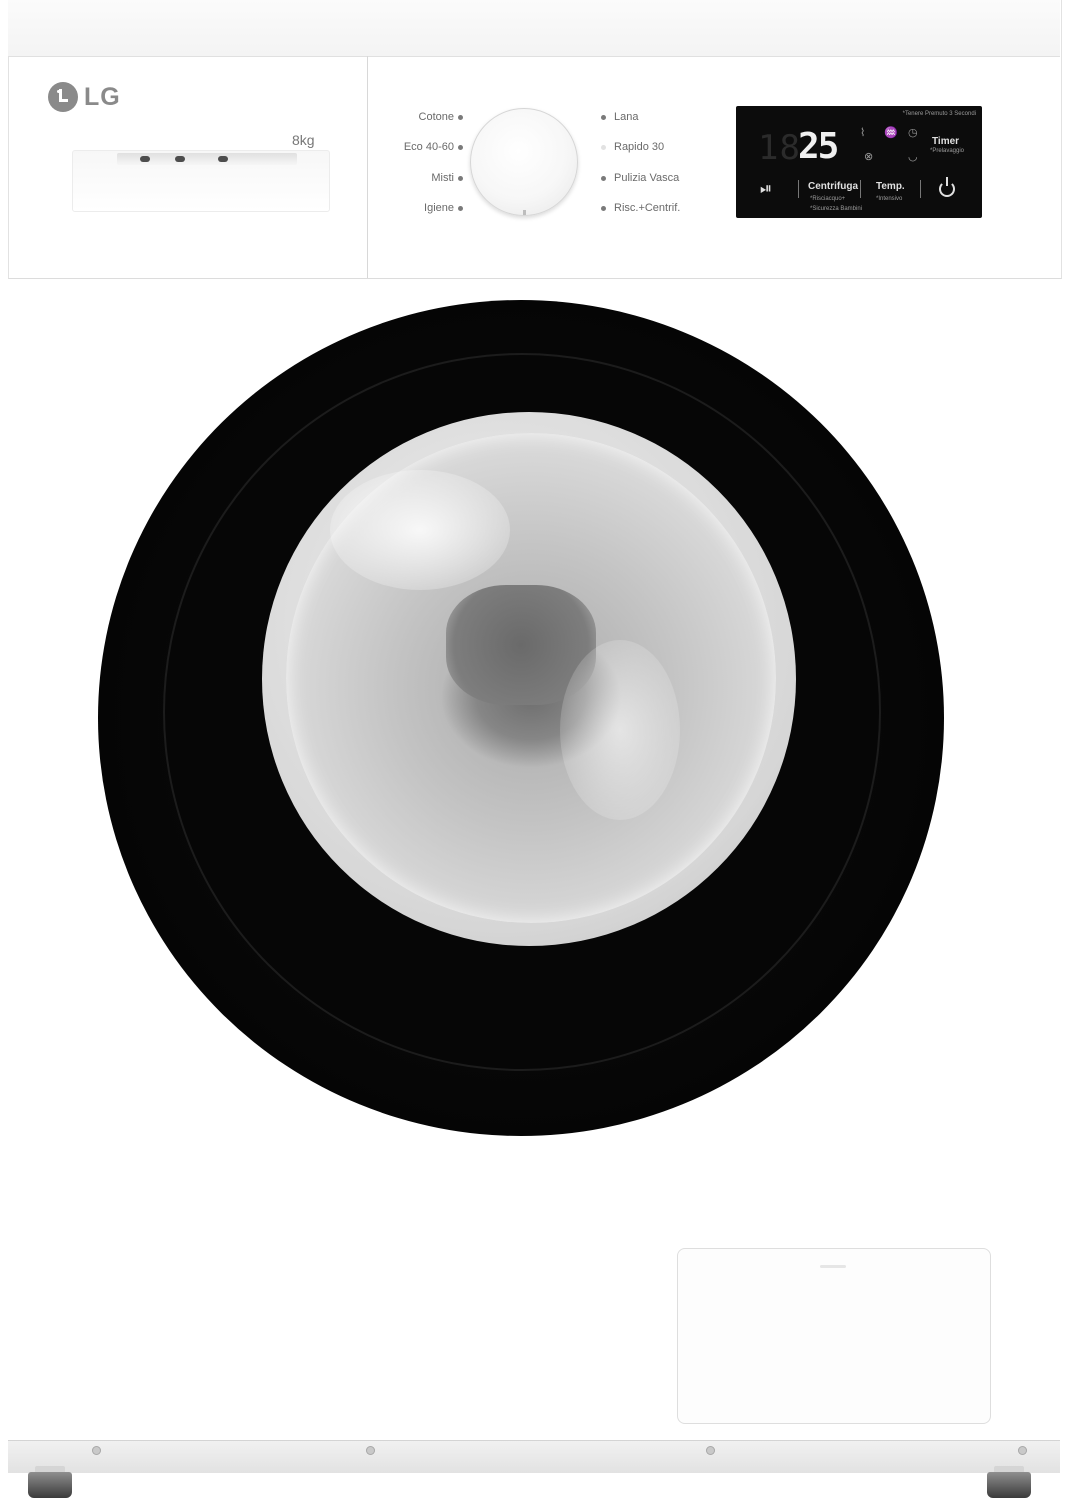 Image resolution: width=1065 pixels, height=1500 pixels. I want to click on drum-icon: ◡, so click(913, 157).